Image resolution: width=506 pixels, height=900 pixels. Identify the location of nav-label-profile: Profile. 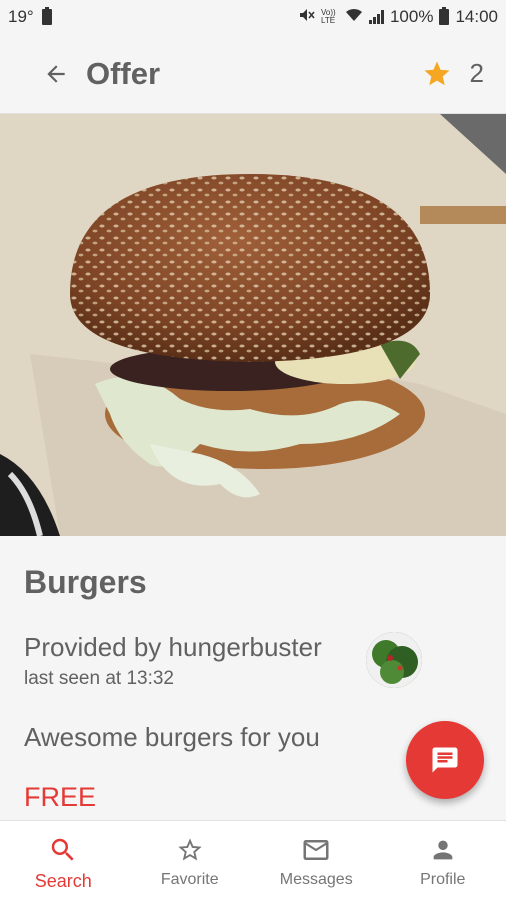
(443, 879).